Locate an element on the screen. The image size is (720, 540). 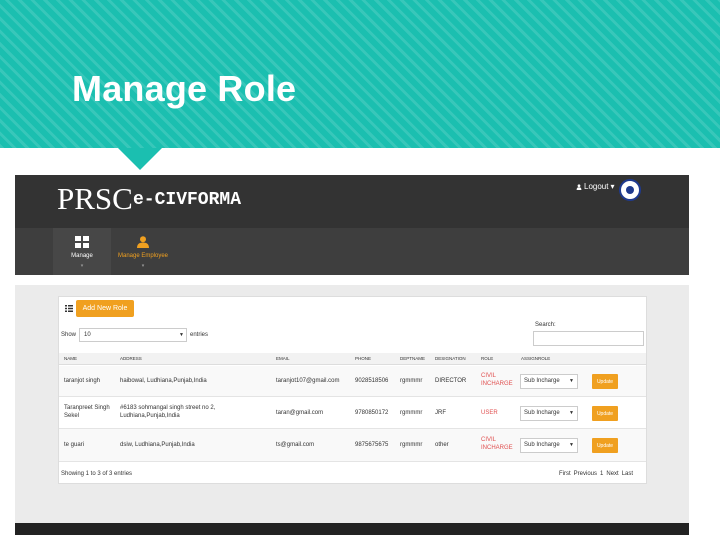
nav-item-manage: Manage ▾ is located at coordinates (82, 251).